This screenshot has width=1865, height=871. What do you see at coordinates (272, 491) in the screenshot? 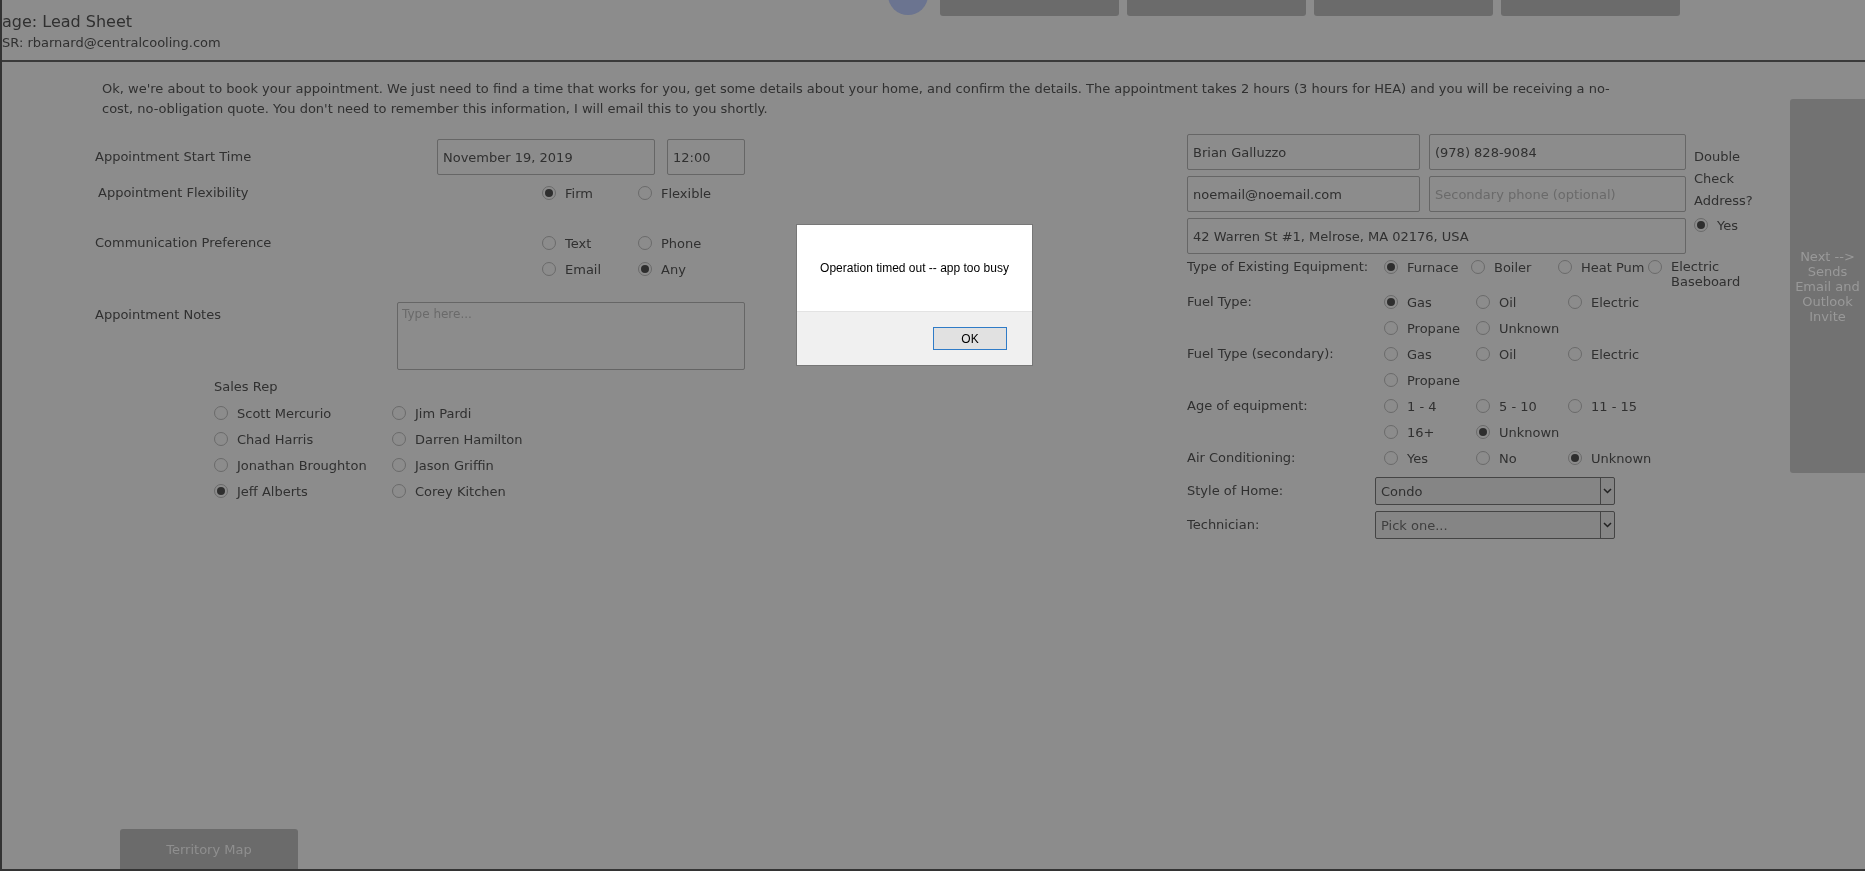
I see `option-label: Jeff Alberts` at bounding box center [272, 491].